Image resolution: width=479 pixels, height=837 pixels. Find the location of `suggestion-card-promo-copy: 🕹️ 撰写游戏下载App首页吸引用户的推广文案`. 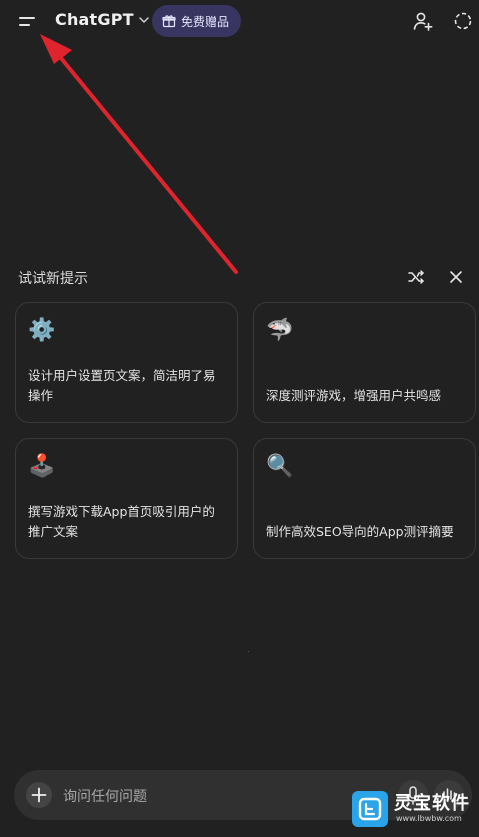

suggestion-card-promo-copy: 🕹️ 撰写游戏下载App首页吸引用户的推广文案 is located at coordinates (126, 498).